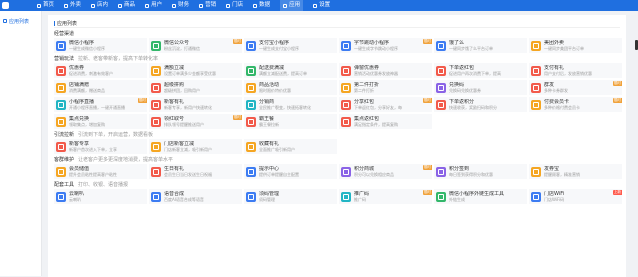 This screenshot has height=277, width=638. I want to click on nav-item-label: 应用, so click(295, 5).